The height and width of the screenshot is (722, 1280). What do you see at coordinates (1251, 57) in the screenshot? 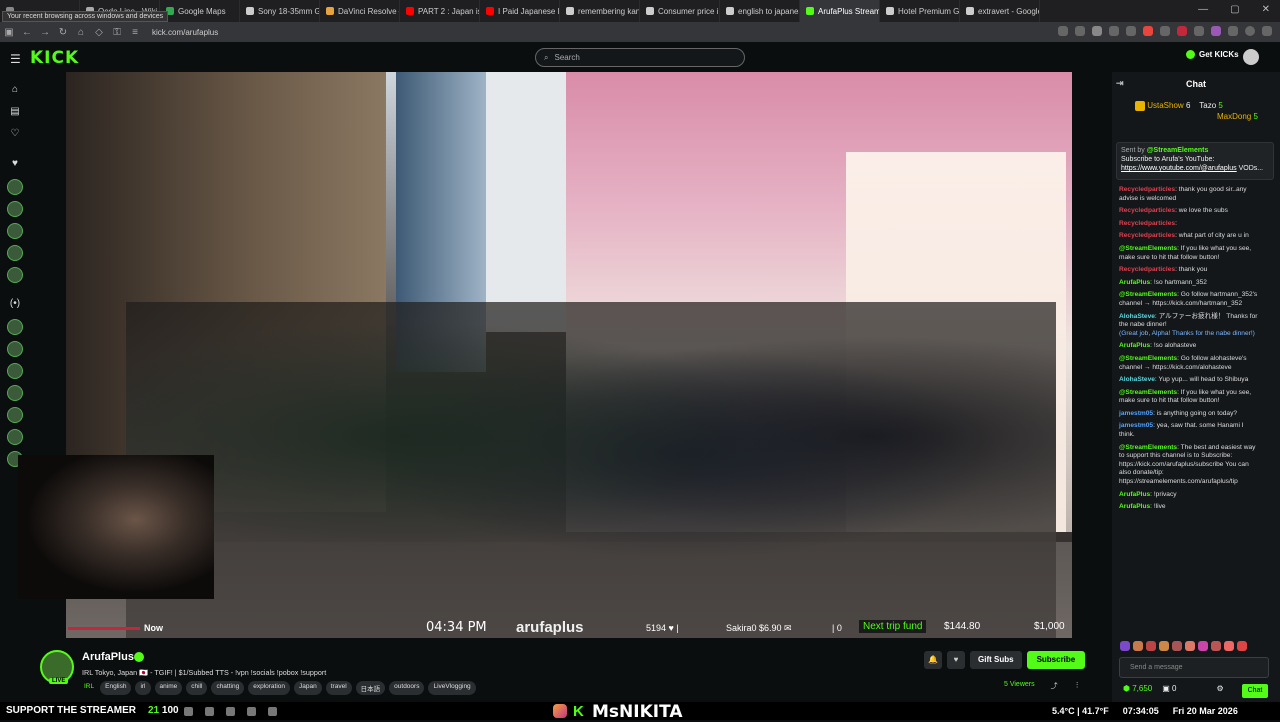
I see `user-avatar` at bounding box center [1251, 57].